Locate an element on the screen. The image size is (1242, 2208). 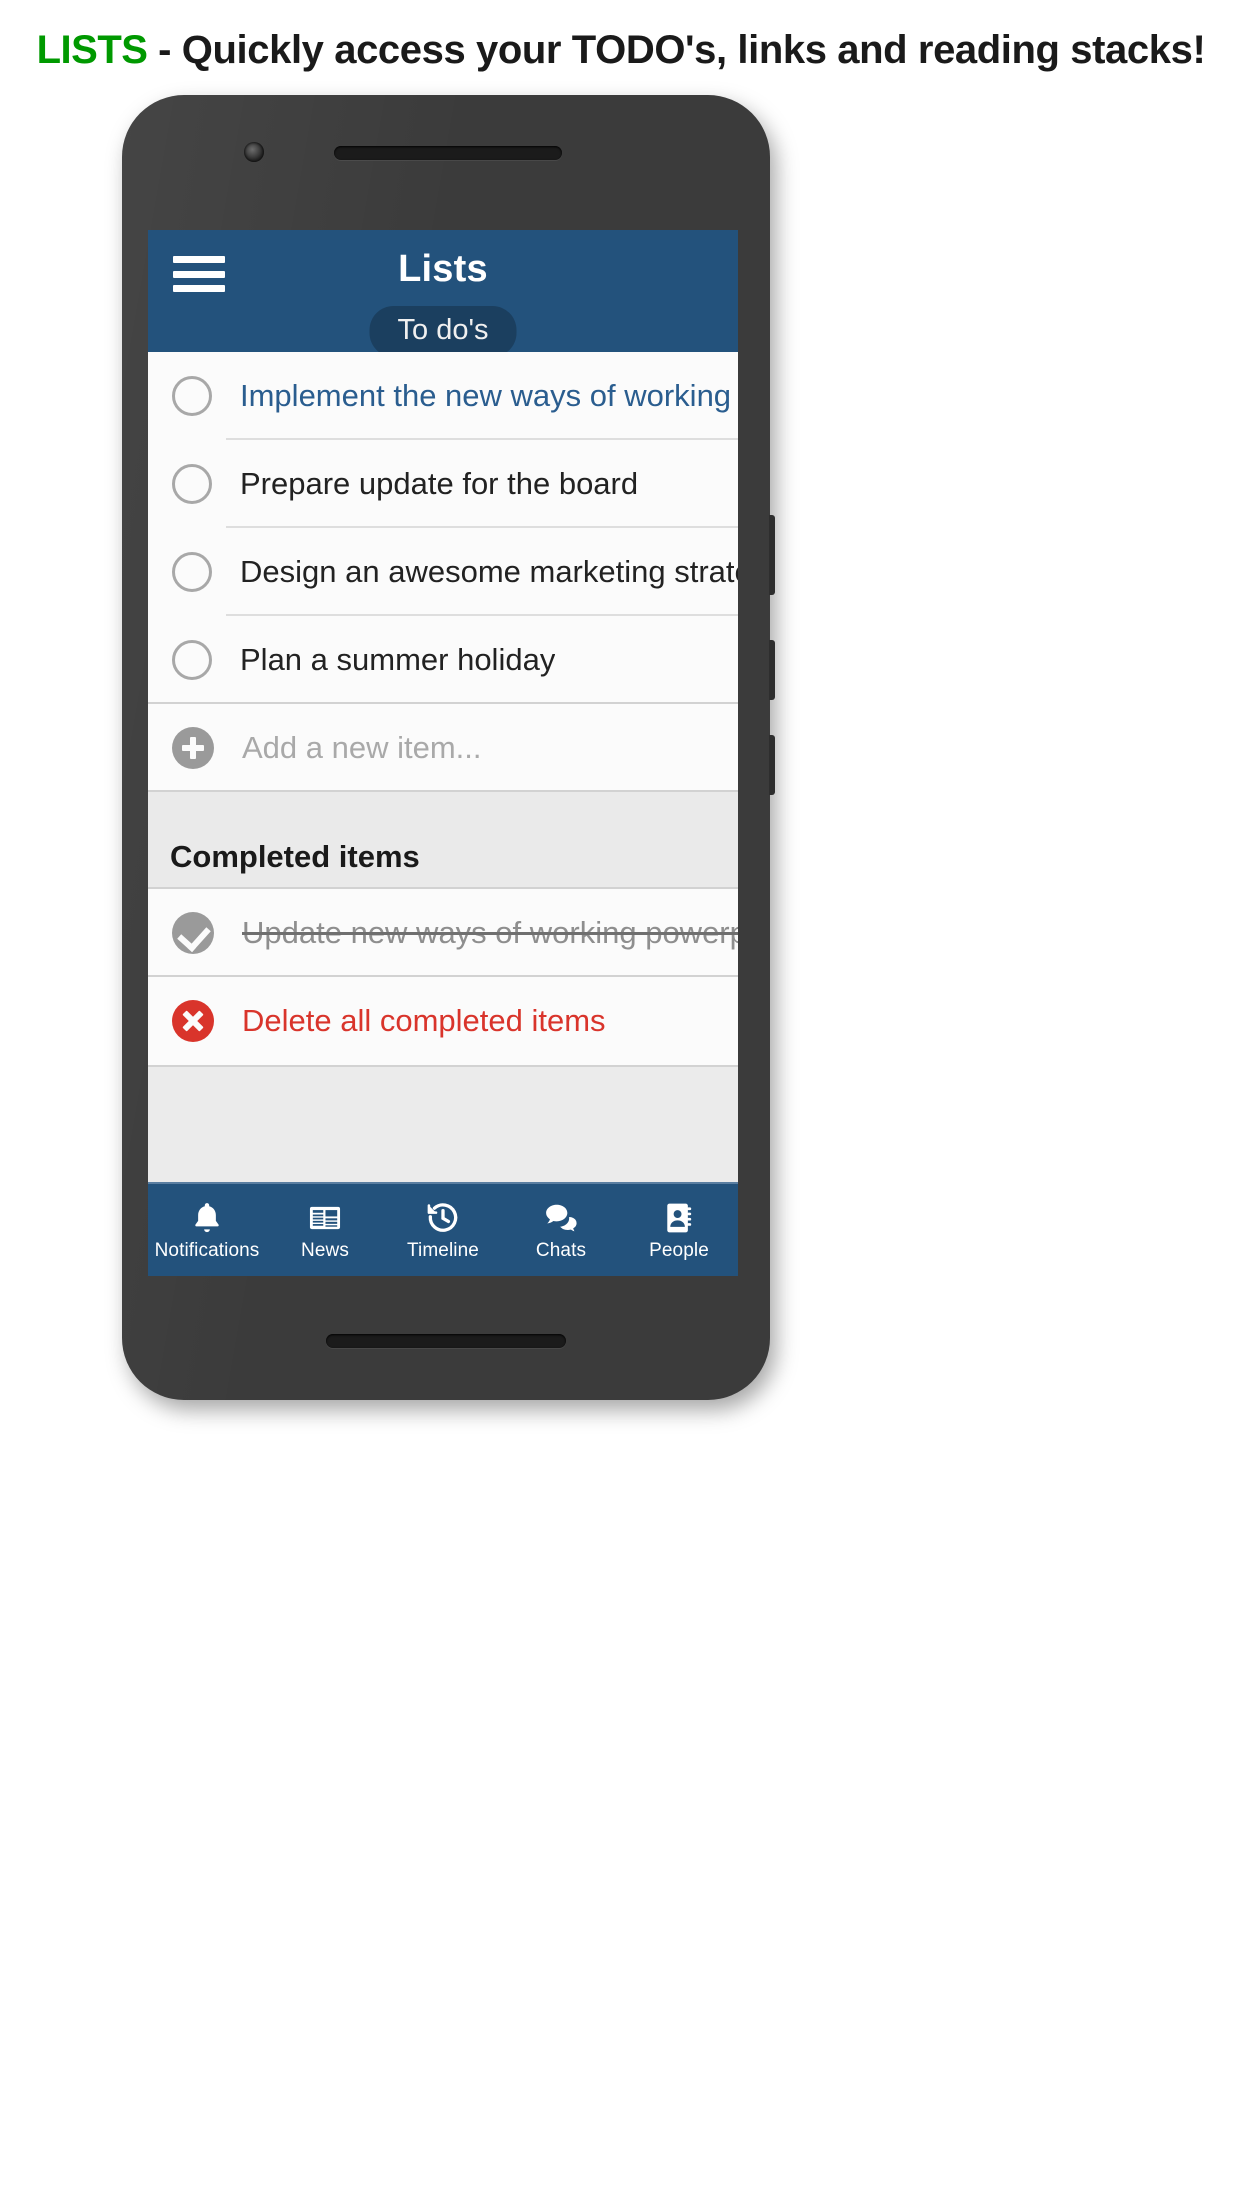
check-circle-icon is located at coordinates (193, 933).